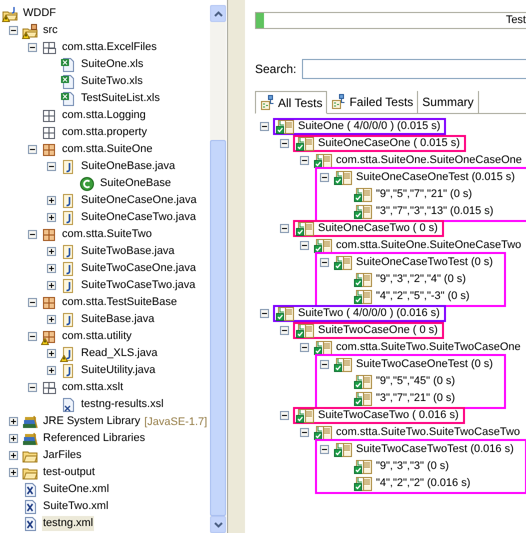 Image resolution: width=526 pixels, height=533 pixels. Describe the element at coordinates (138, 217) in the screenshot. I see `tree-item: SuiteOneCaseTwo.java` at that location.